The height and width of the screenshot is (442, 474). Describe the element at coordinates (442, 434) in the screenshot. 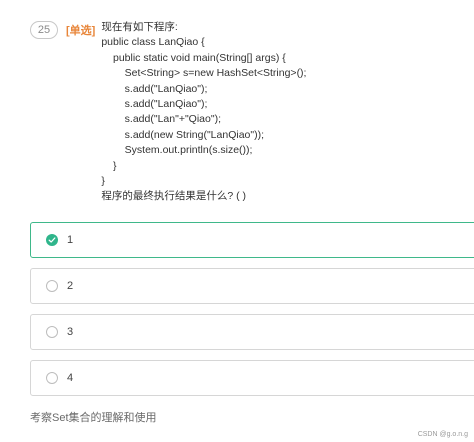

I see `watermark: CSDN @g.o.n.g` at that location.